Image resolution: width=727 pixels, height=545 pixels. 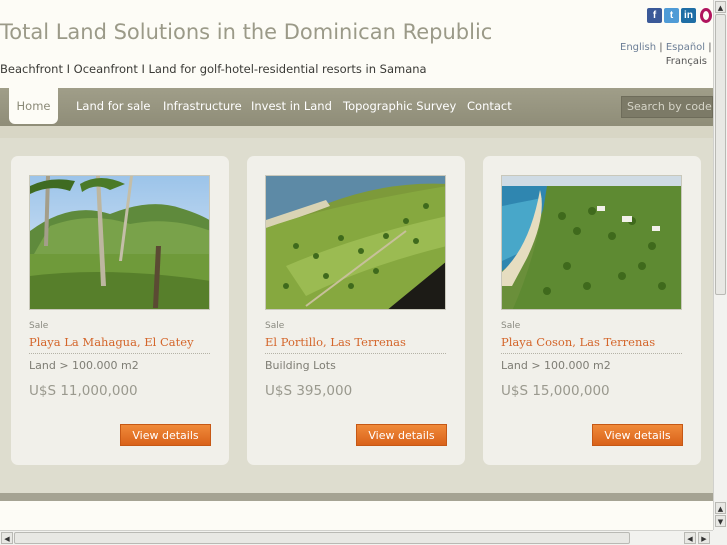 I want to click on nav-home: Home, so click(x=33, y=106).